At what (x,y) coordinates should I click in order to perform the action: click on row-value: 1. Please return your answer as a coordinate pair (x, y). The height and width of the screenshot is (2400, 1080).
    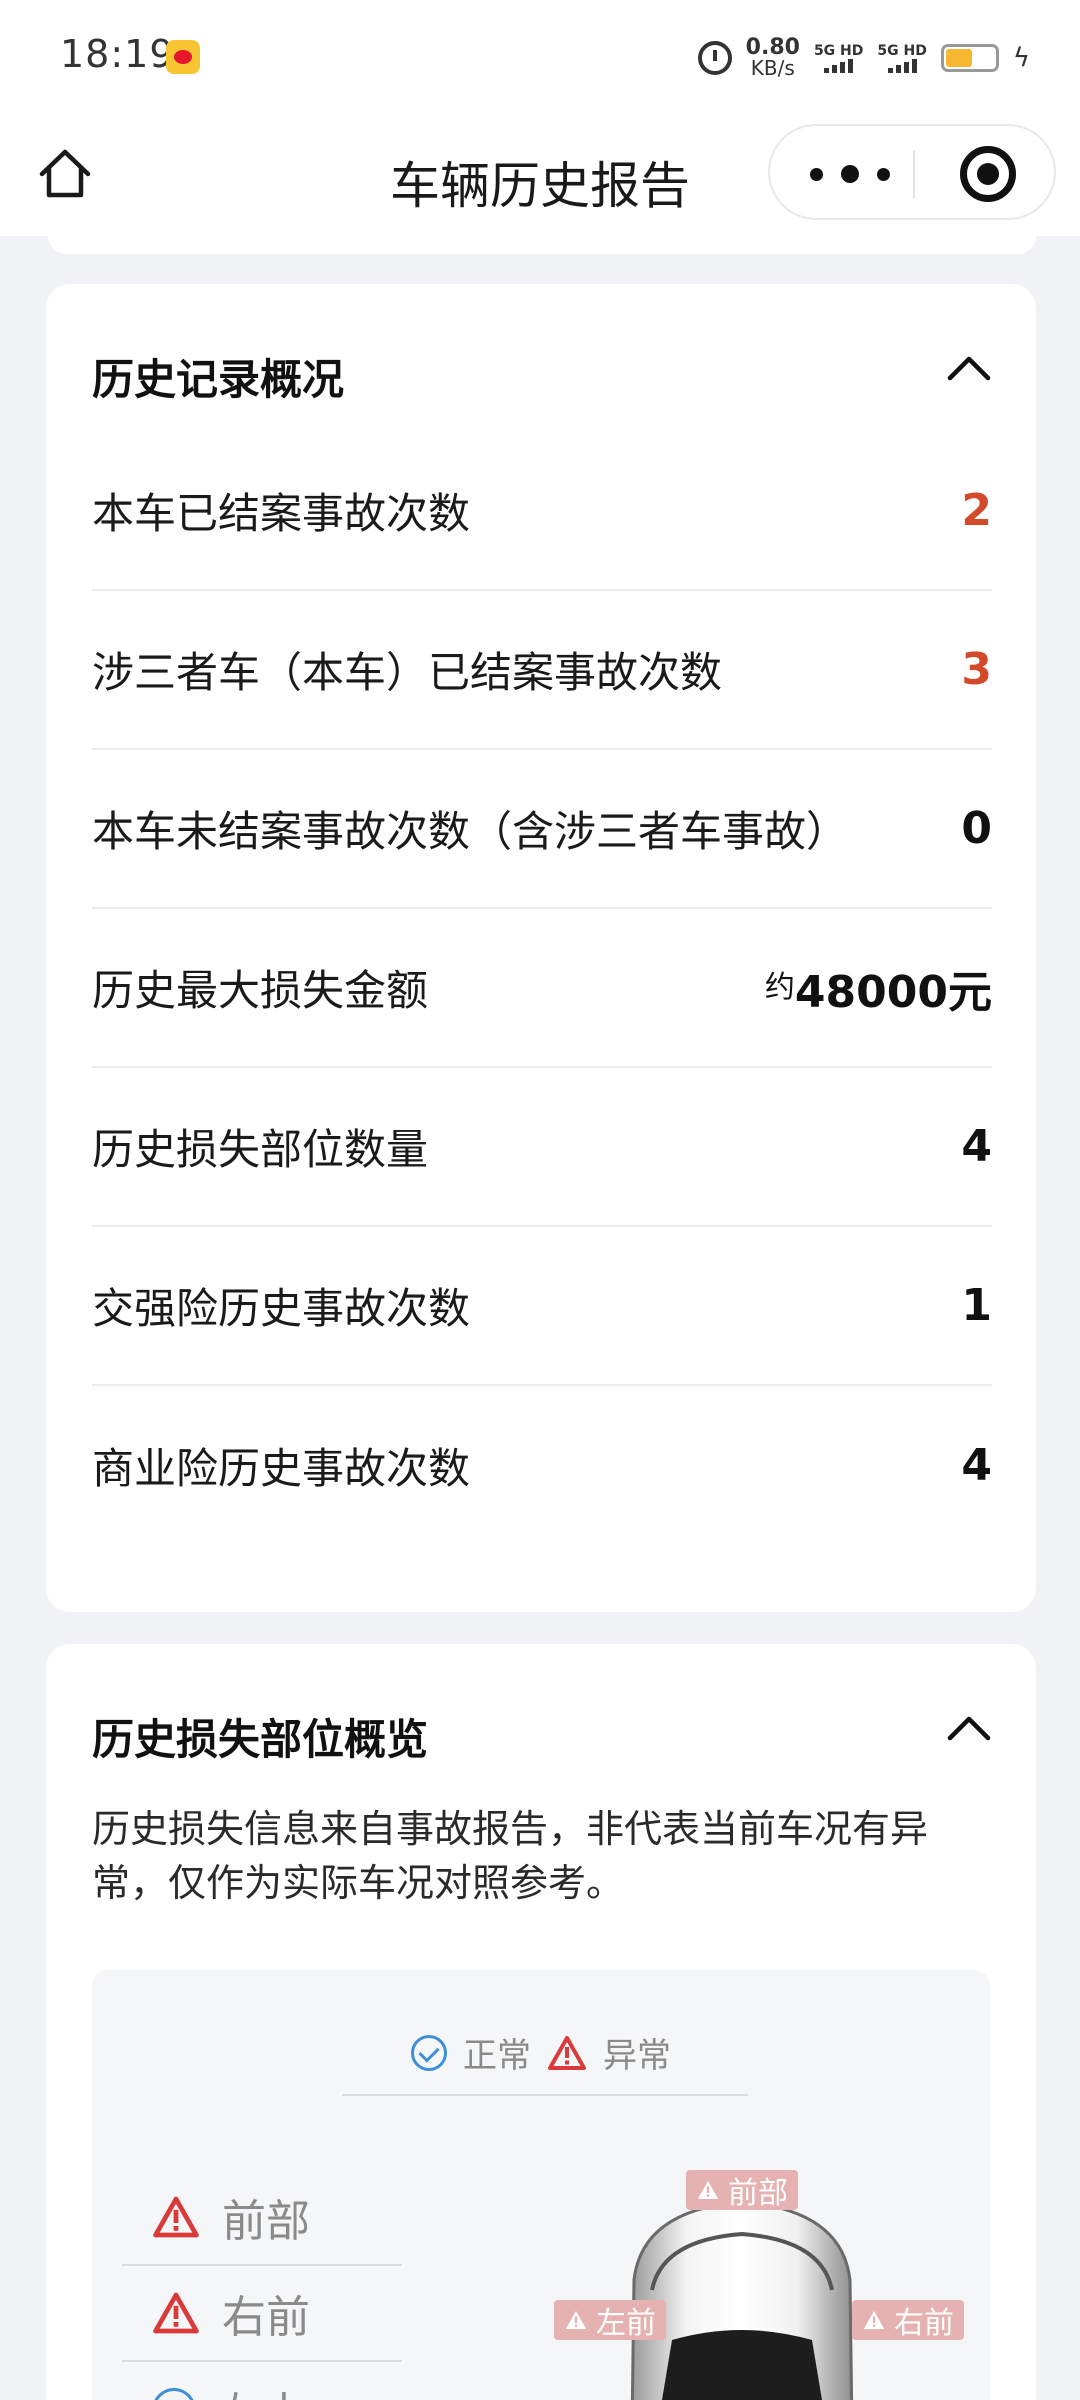
    Looking at the image, I should click on (976, 1305).